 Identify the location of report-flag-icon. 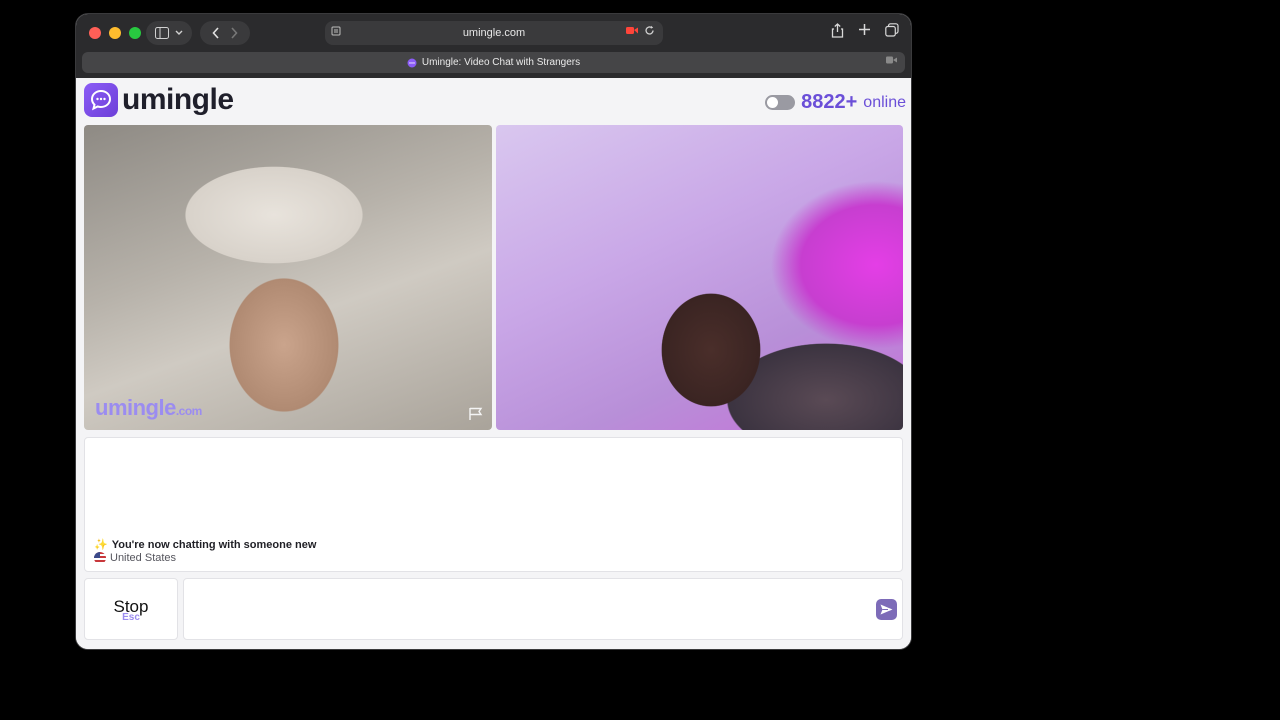
(476, 414).